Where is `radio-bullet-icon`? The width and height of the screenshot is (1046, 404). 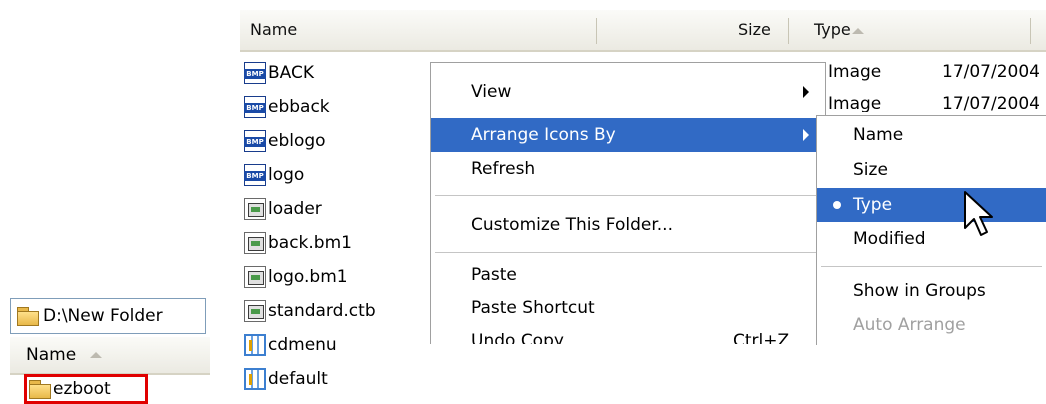
radio-bullet-icon is located at coordinates (837, 205).